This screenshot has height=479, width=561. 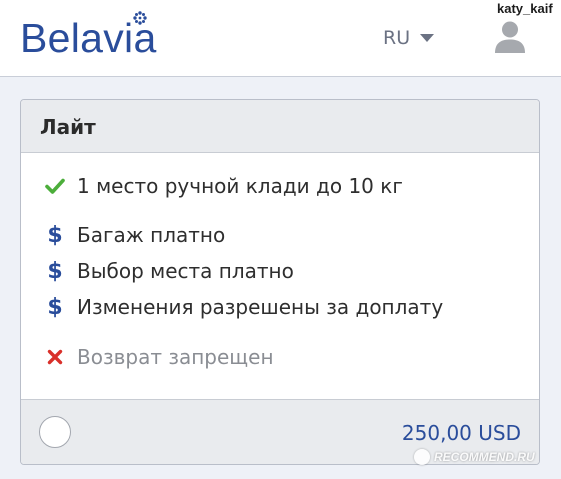 I want to click on feature-text: Багаж платно, so click(x=151, y=235).